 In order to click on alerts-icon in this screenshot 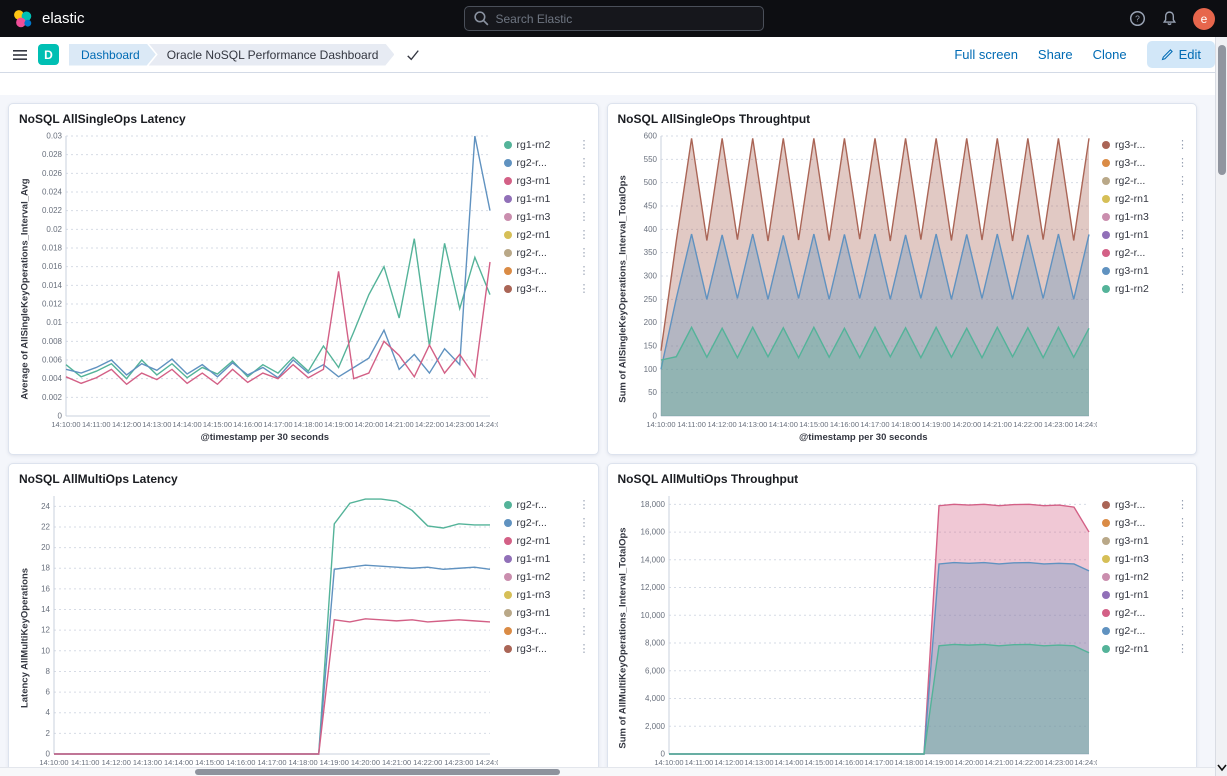, I will do `click(1169, 18)`.